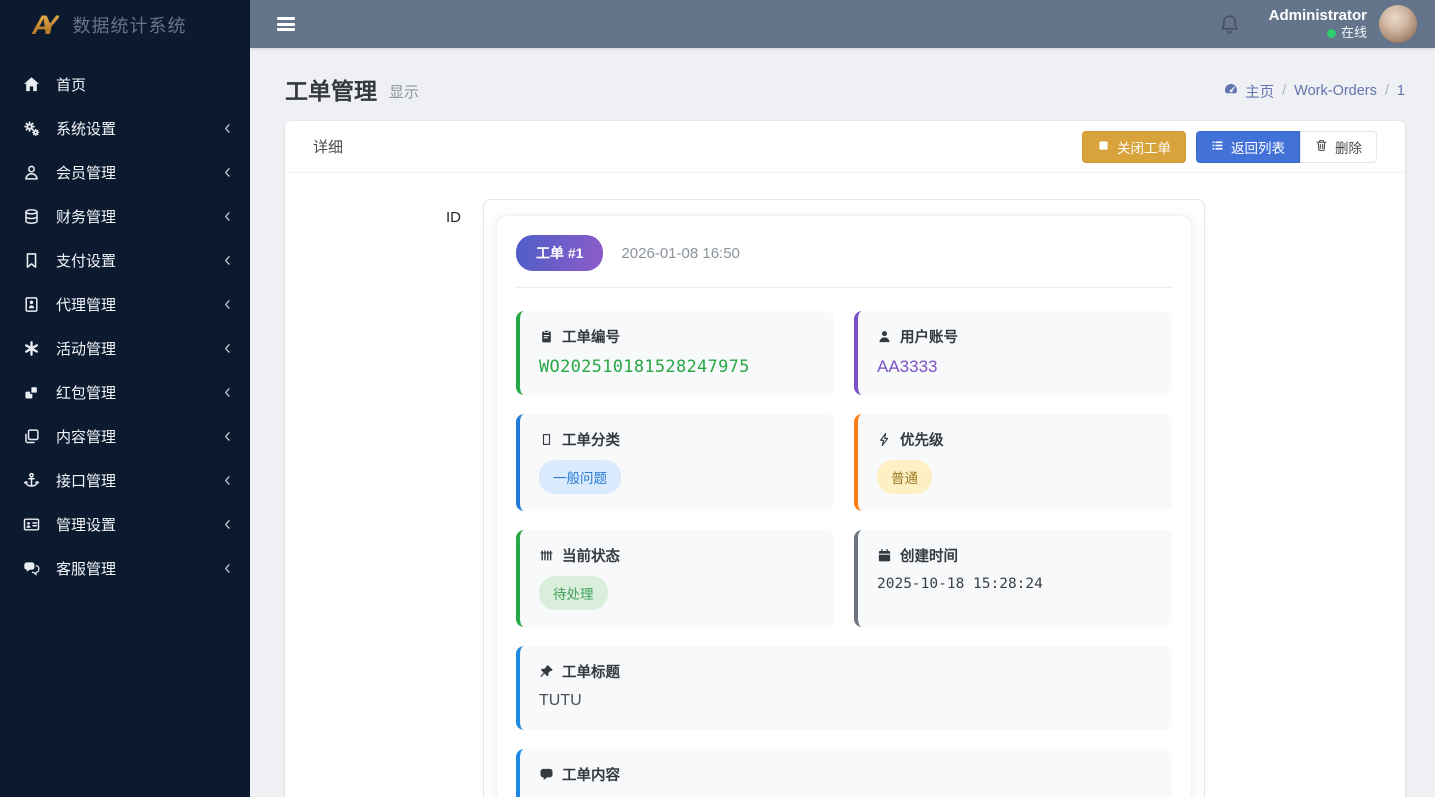 The width and height of the screenshot is (1435, 797). I want to click on sidebar-item-home: 首页, so click(125, 84).